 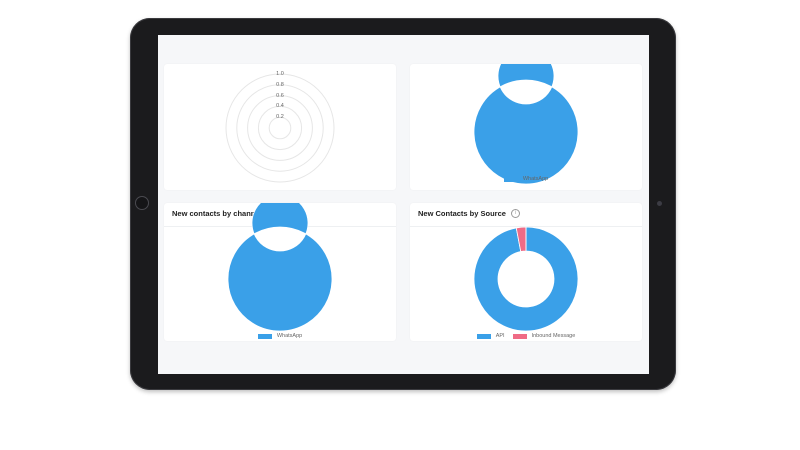 I want to click on radar-grid-ring, so click(x=280, y=128).